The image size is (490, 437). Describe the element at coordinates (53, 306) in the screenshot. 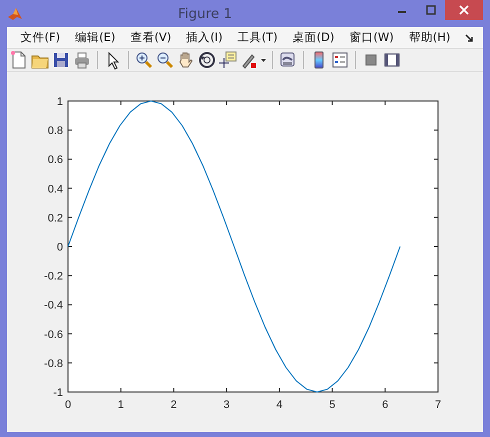

I see `tick-label: -0.4` at that location.